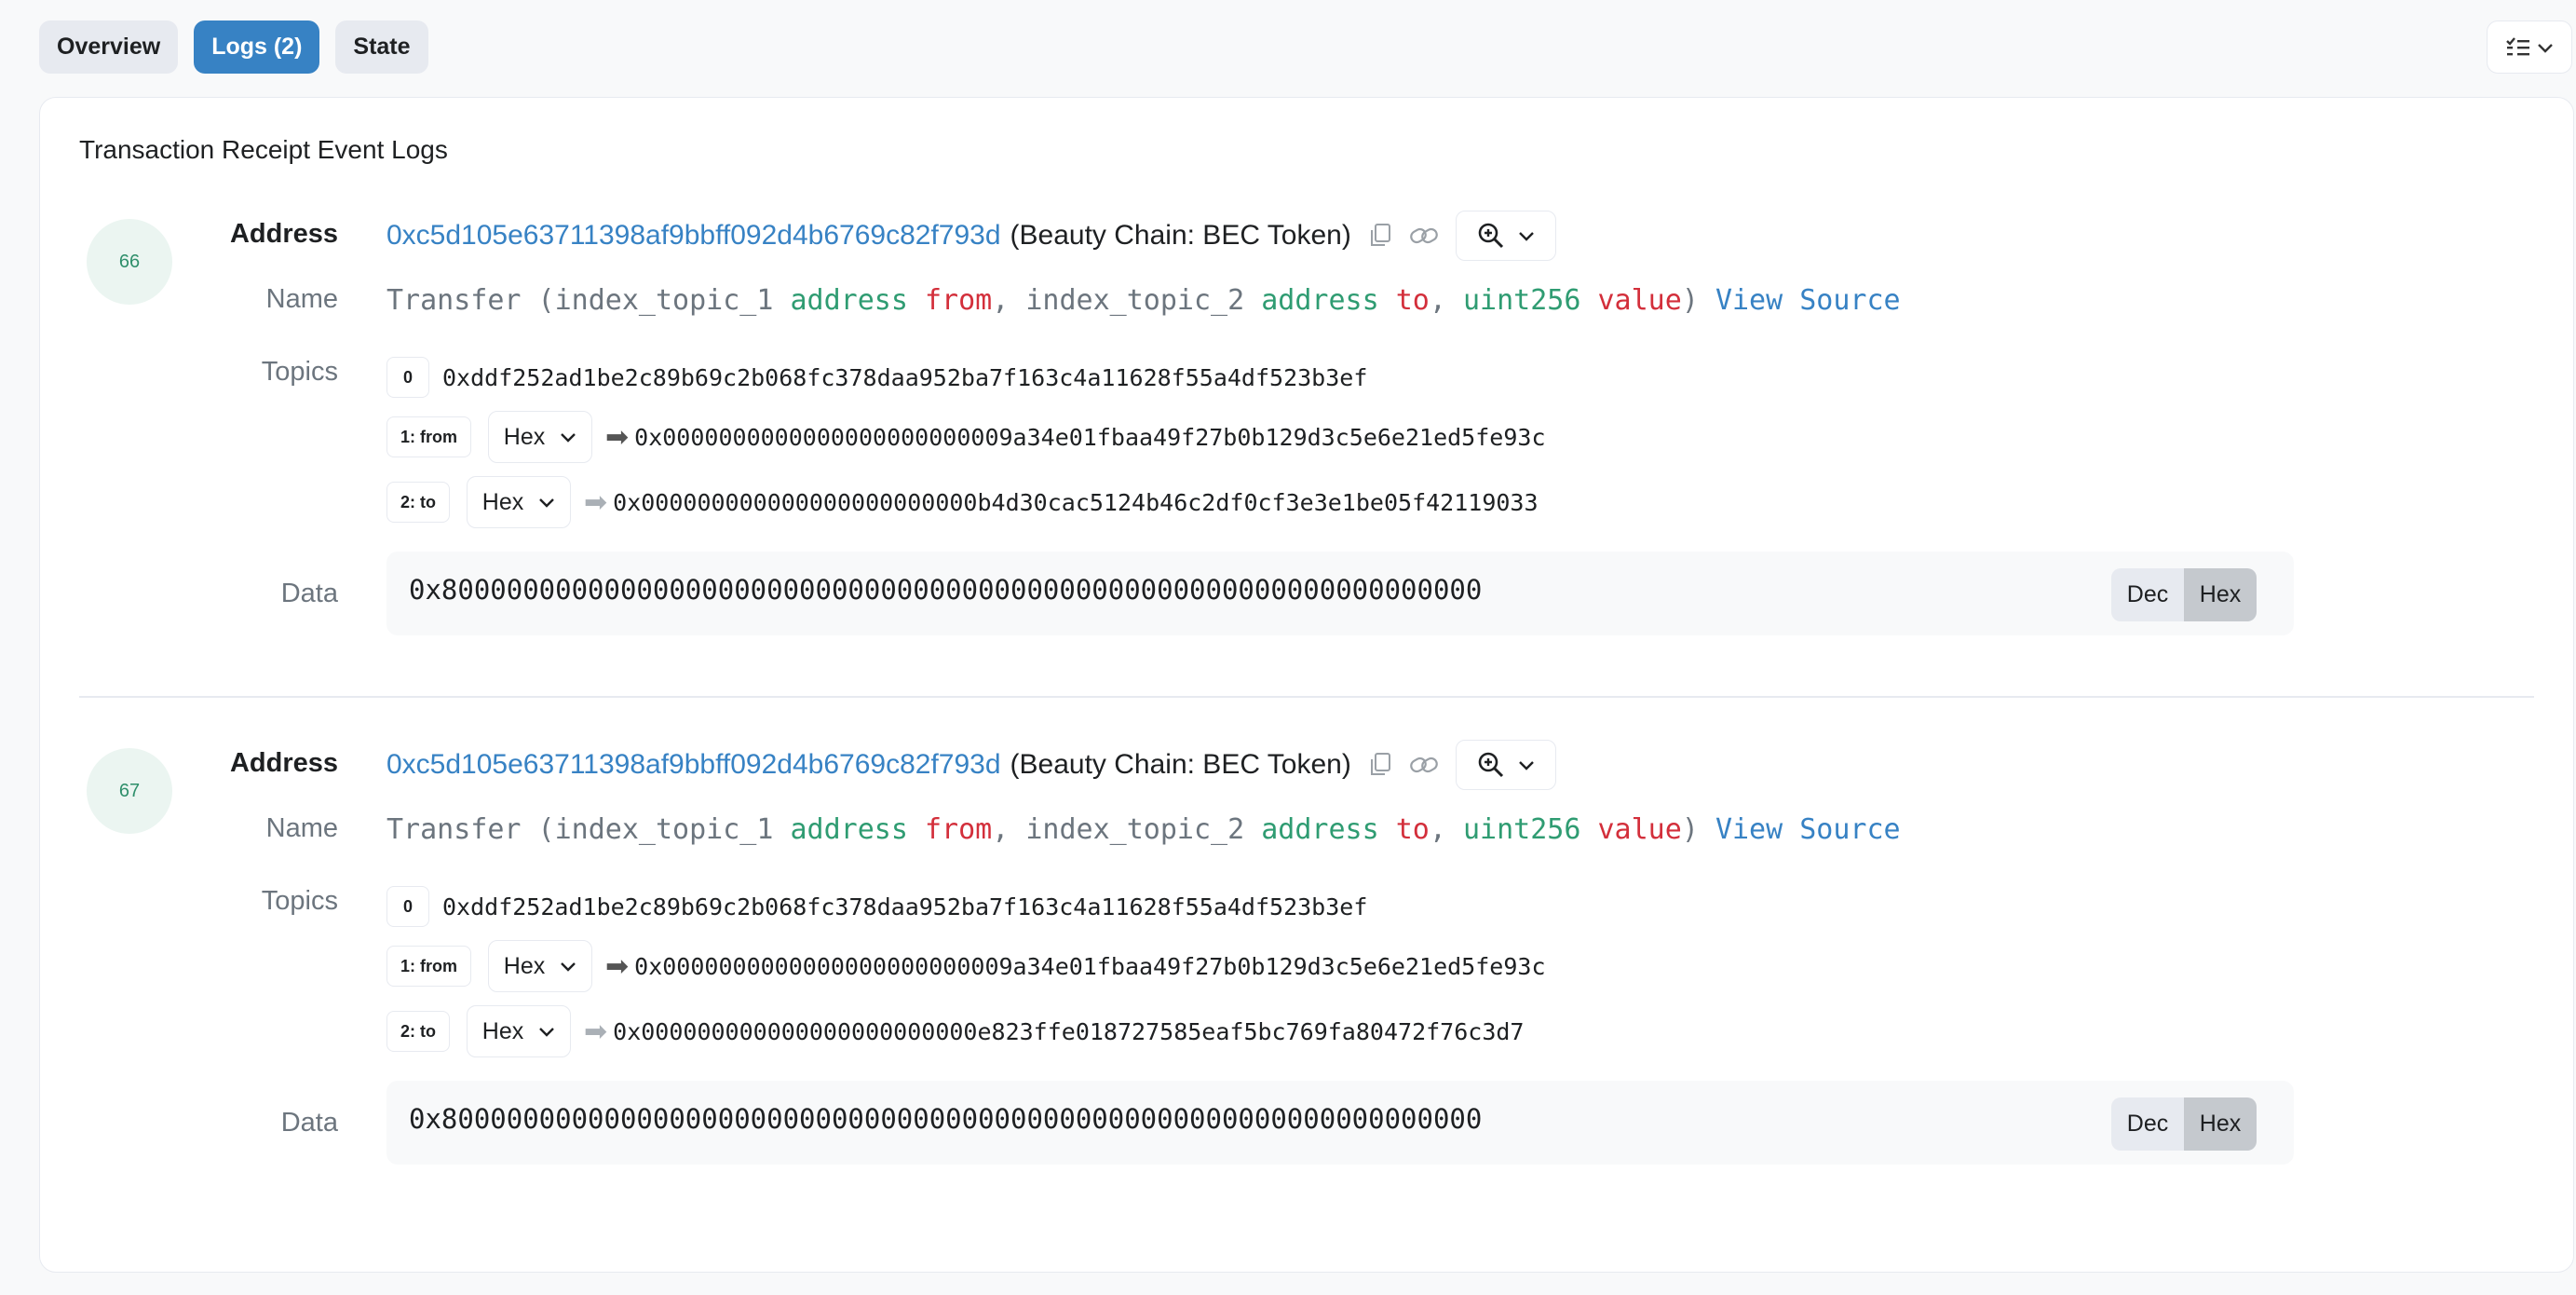 The width and height of the screenshot is (2576, 1295). What do you see at coordinates (2517, 45) in the screenshot?
I see `checklist-icon` at bounding box center [2517, 45].